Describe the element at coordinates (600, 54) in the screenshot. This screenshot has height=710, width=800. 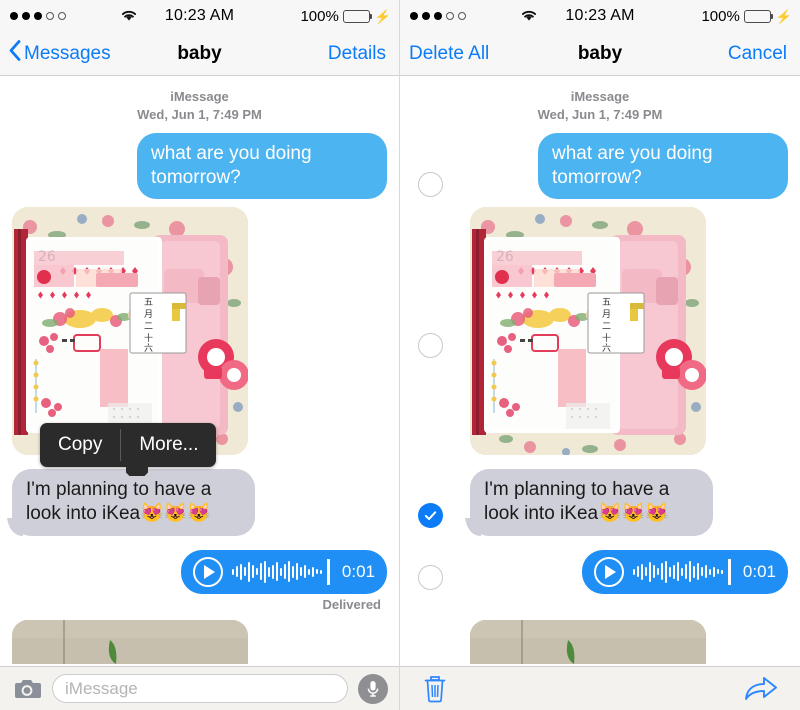
I see `nav-bar-right: Delete All baby Cancel` at that location.